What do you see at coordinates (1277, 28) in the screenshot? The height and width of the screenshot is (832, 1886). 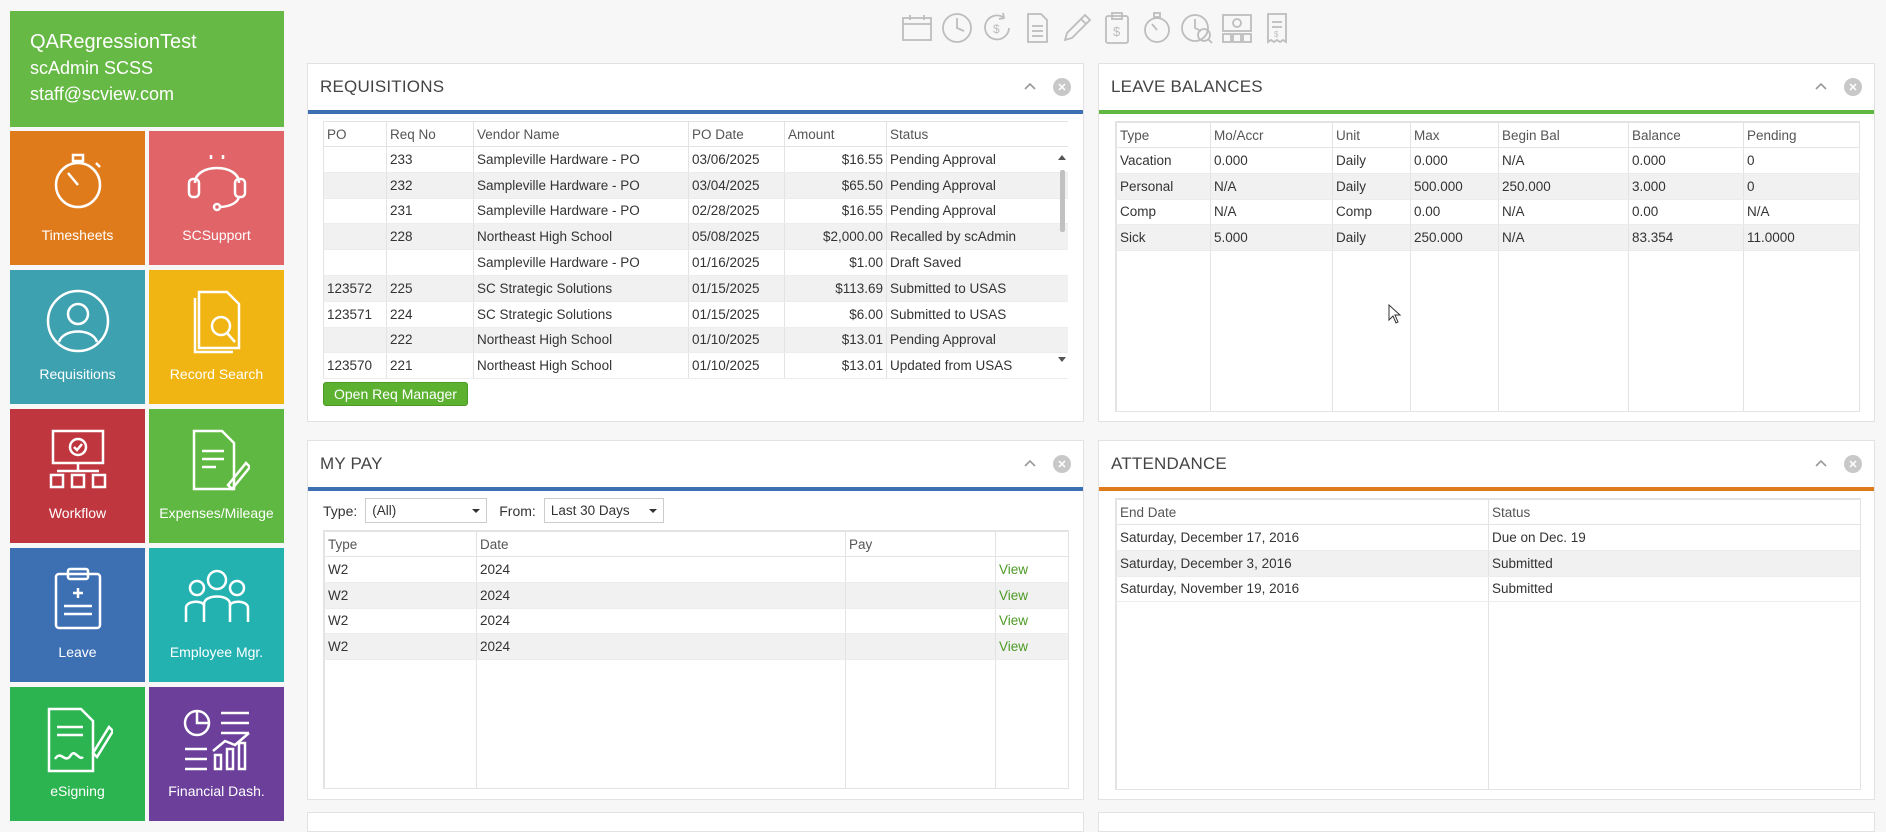 I see `receipt-icon: $` at bounding box center [1277, 28].